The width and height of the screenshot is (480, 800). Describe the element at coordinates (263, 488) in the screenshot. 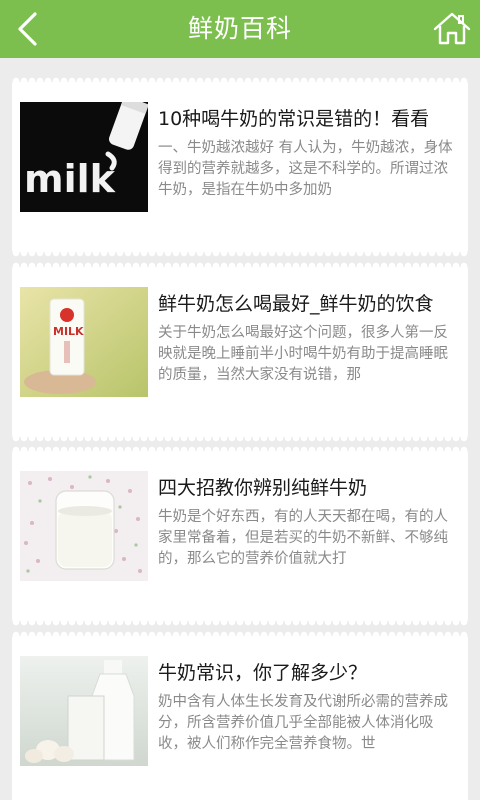

I see `article-title: 四大招教你辨别纯鲜牛奶` at that location.